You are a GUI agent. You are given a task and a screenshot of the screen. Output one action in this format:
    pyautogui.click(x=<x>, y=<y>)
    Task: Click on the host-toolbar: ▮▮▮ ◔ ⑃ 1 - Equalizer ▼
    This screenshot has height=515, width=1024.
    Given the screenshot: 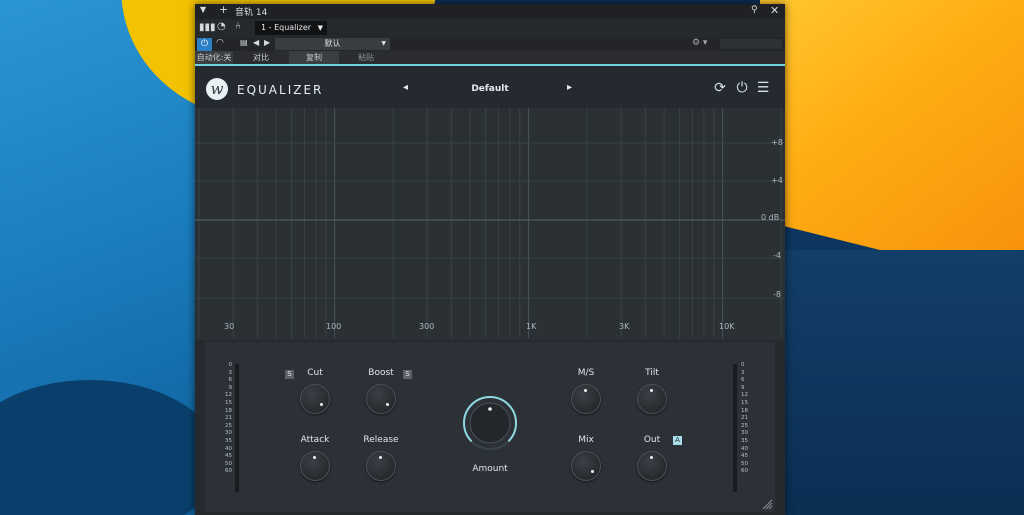 What is the action you would take?
    pyautogui.click(x=490, y=28)
    